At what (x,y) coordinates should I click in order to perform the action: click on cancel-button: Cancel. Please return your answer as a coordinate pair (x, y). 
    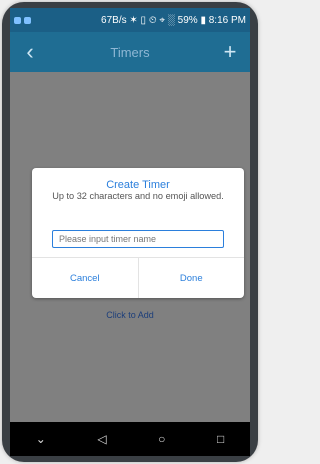
    Looking at the image, I should click on (85, 278).